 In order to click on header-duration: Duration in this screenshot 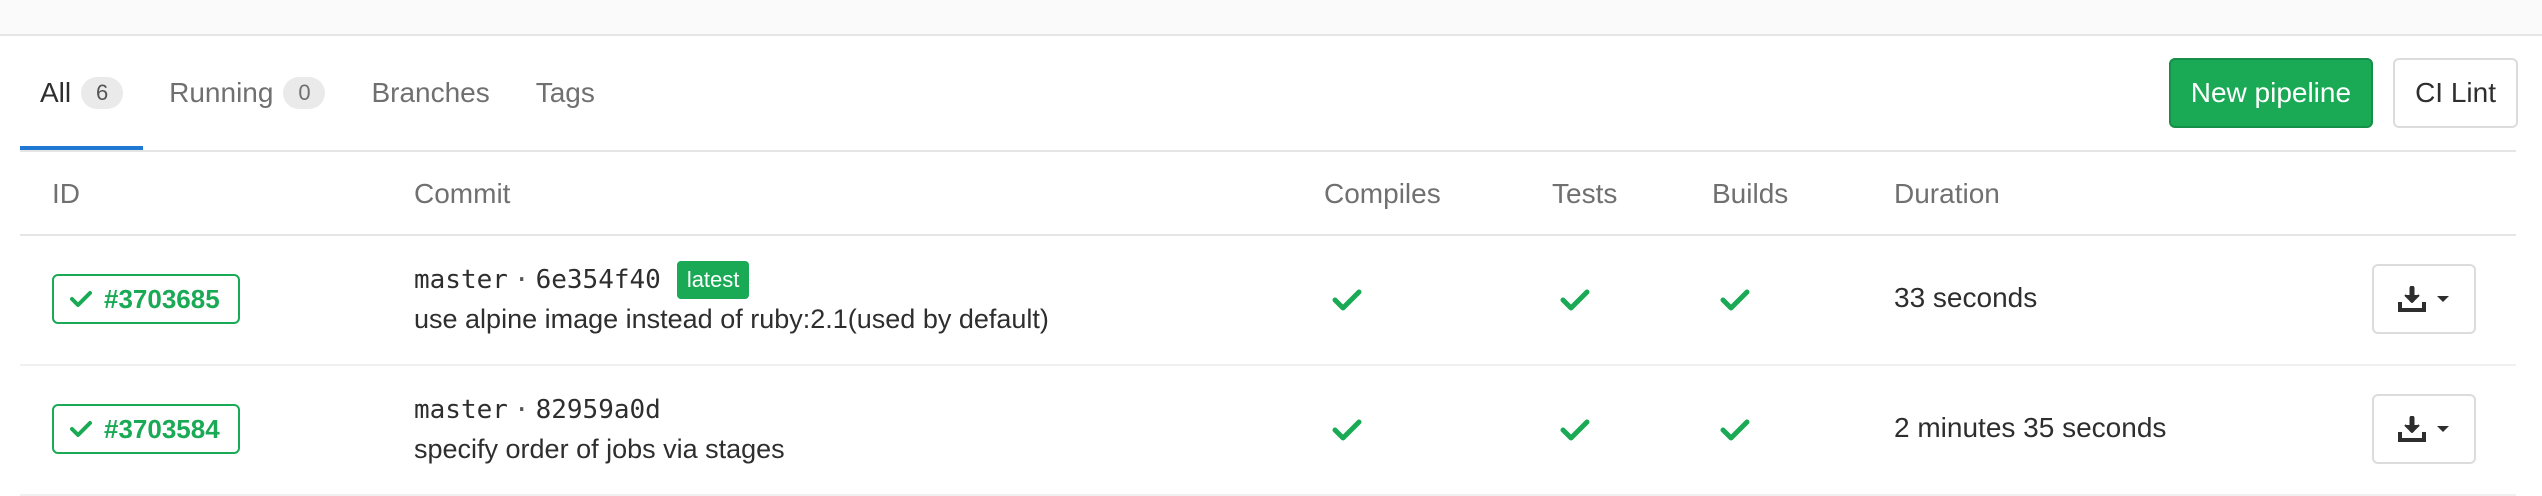, I will do `click(1947, 193)`.